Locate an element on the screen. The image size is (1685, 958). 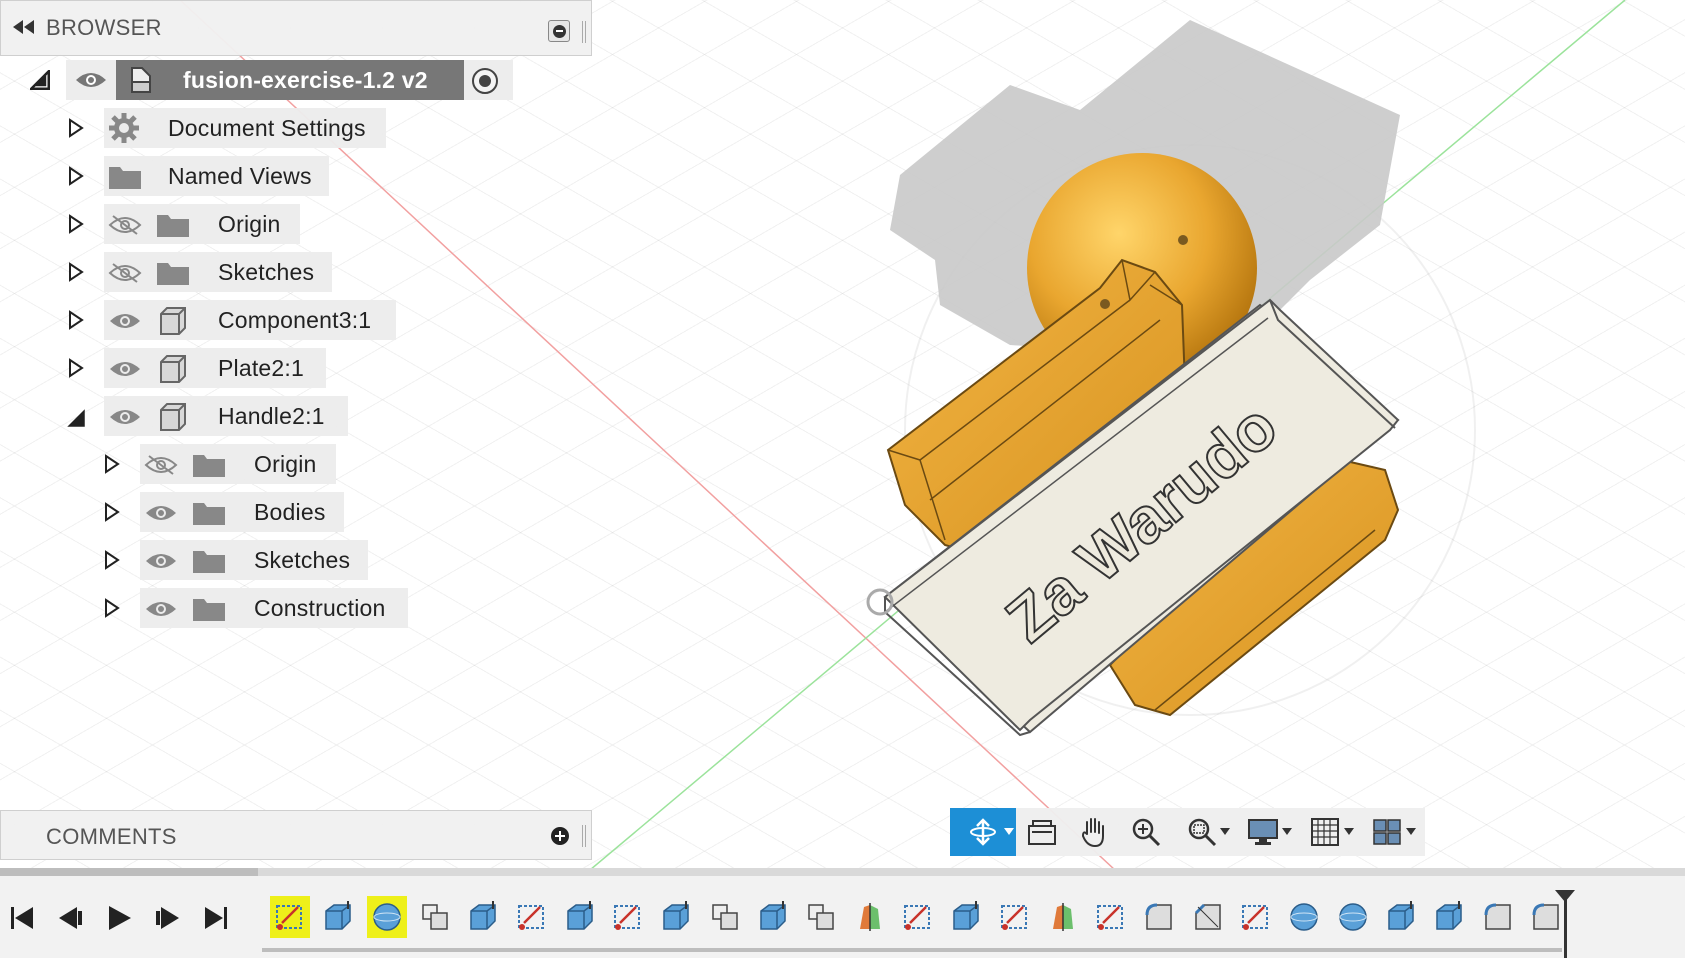
timeline-feature-chamfer is located at coordinates (1208, 917).